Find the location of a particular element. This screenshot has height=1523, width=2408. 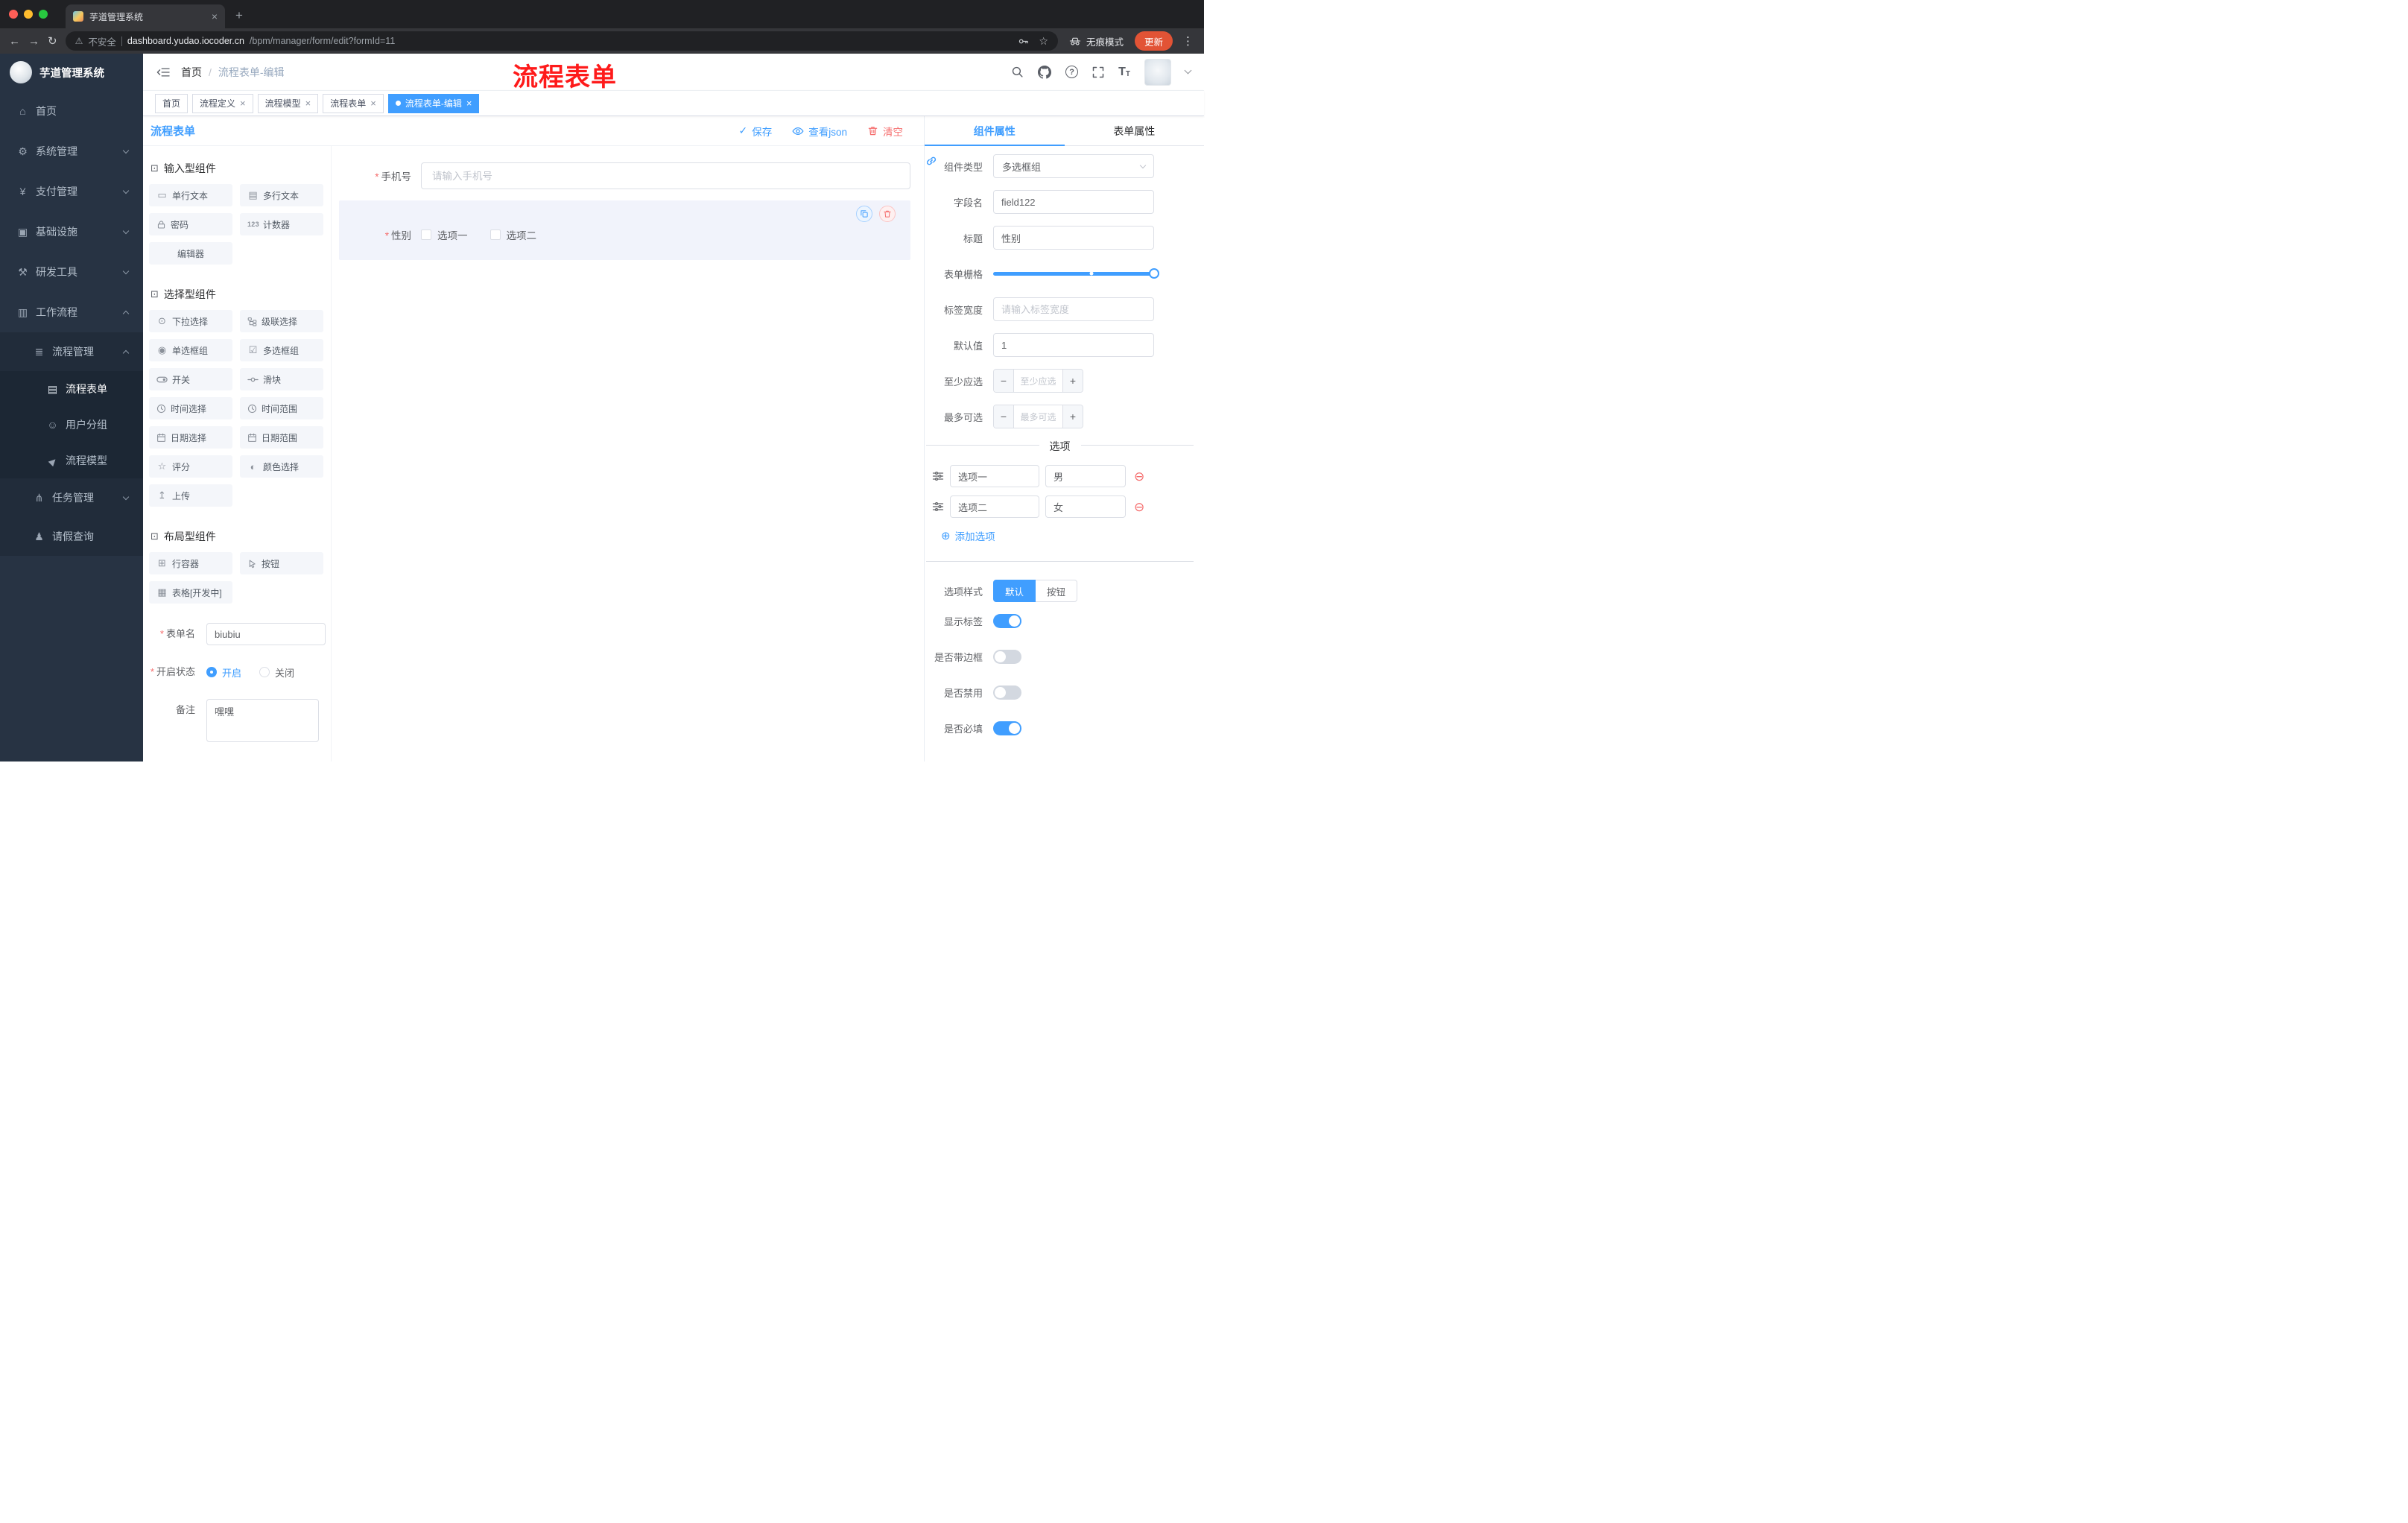

palette-item-switch: 开关 is located at coordinates (190, 379).